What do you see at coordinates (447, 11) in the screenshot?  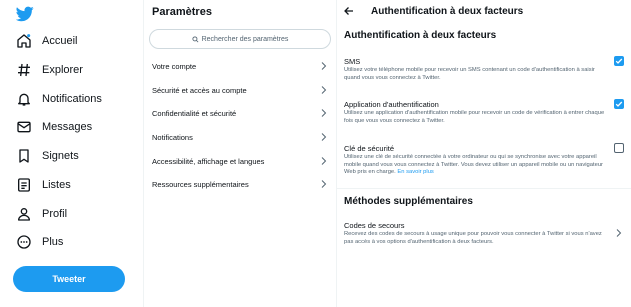 I see `page-title: Authentification à deux facteurs` at bounding box center [447, 11].